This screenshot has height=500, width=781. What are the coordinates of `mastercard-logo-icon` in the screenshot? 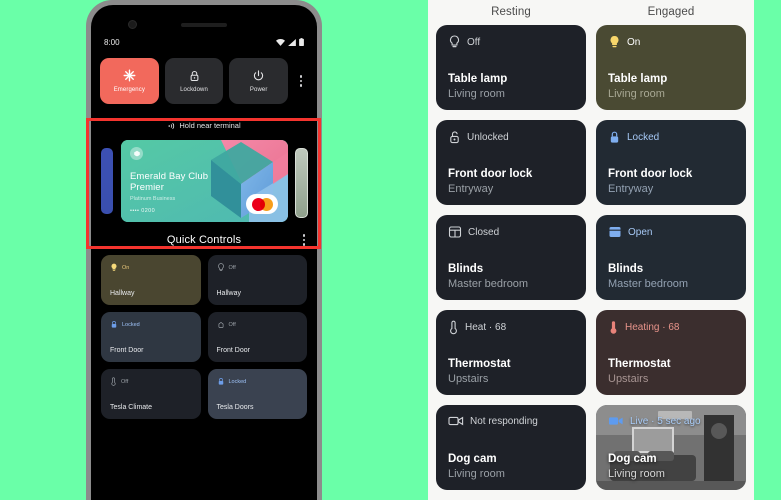 It's located at (262, 204).